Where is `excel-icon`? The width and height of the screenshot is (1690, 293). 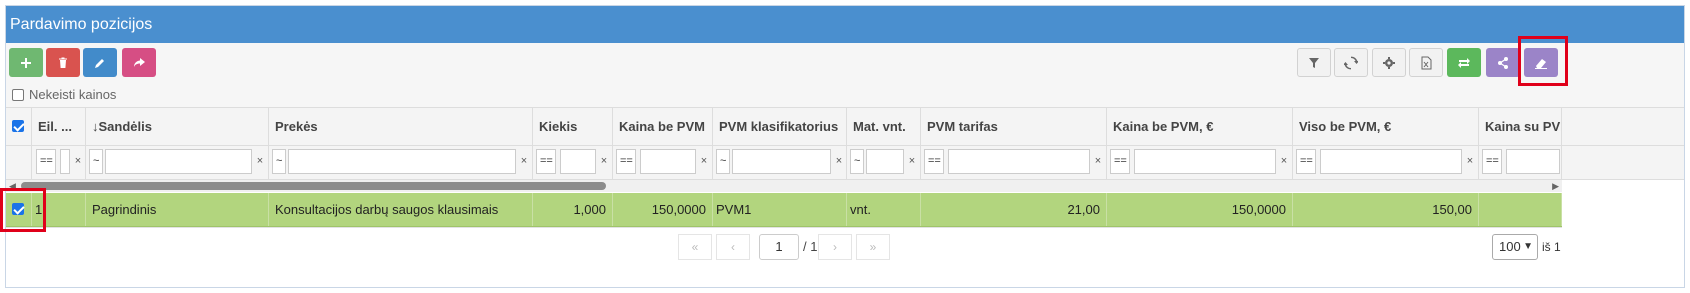 excel-icon is located at coordinates (1426, 62).